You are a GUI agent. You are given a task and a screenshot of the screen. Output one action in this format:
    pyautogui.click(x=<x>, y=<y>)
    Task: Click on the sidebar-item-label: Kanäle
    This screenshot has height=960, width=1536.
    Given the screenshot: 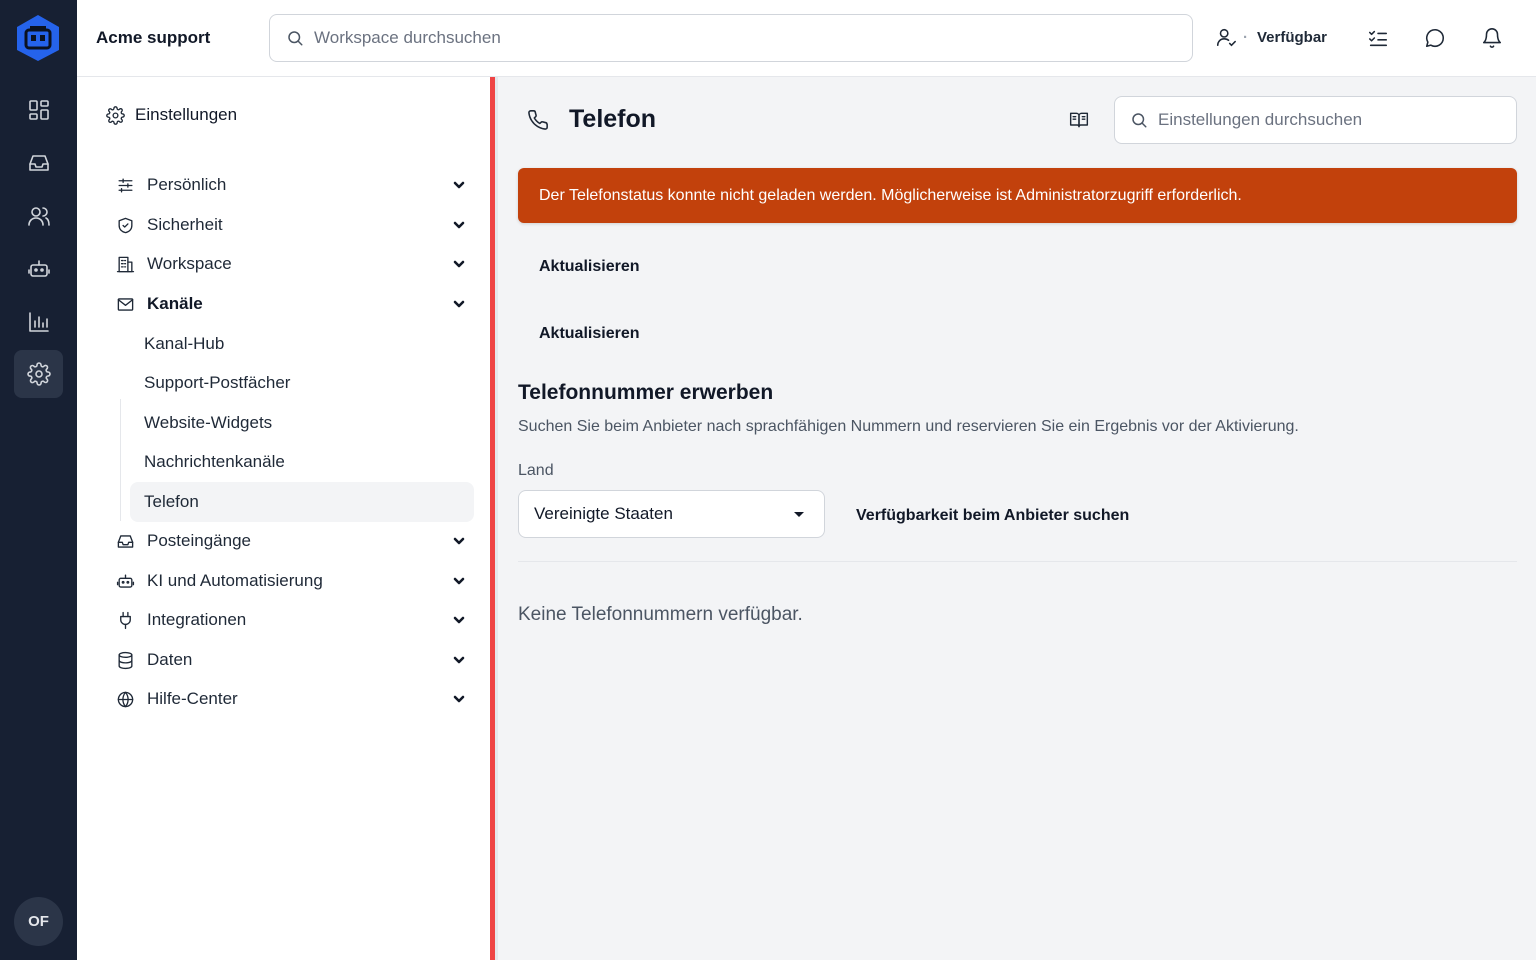 What is the action you would take?
    pyautogui.click(x=175, y=303)
    